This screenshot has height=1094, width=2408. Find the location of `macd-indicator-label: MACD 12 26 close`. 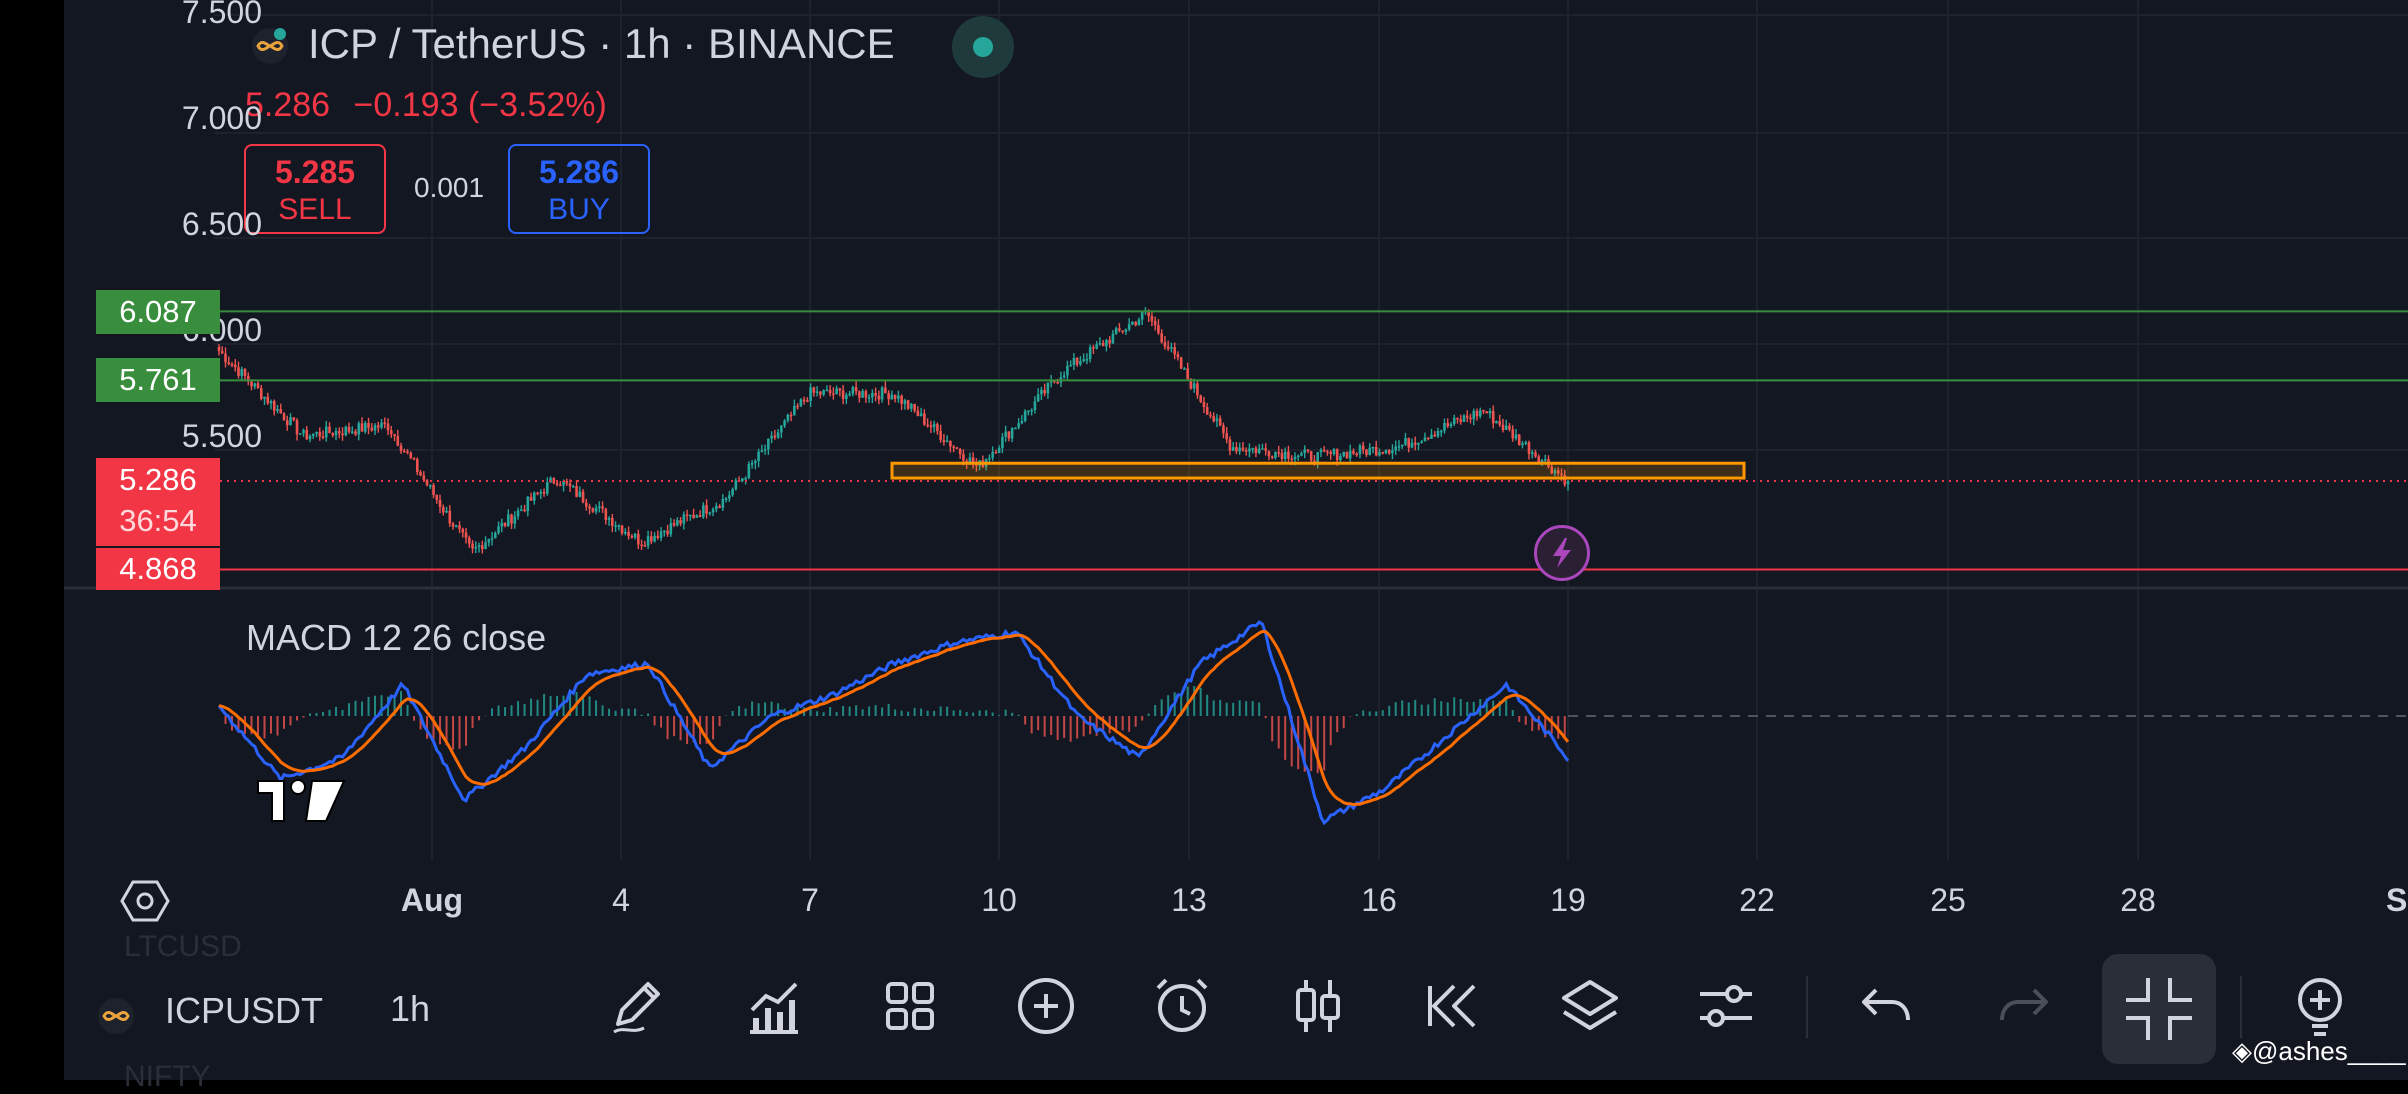

macd-indicator-label: MACD 12 26 close is located at coordinates (396, 638).